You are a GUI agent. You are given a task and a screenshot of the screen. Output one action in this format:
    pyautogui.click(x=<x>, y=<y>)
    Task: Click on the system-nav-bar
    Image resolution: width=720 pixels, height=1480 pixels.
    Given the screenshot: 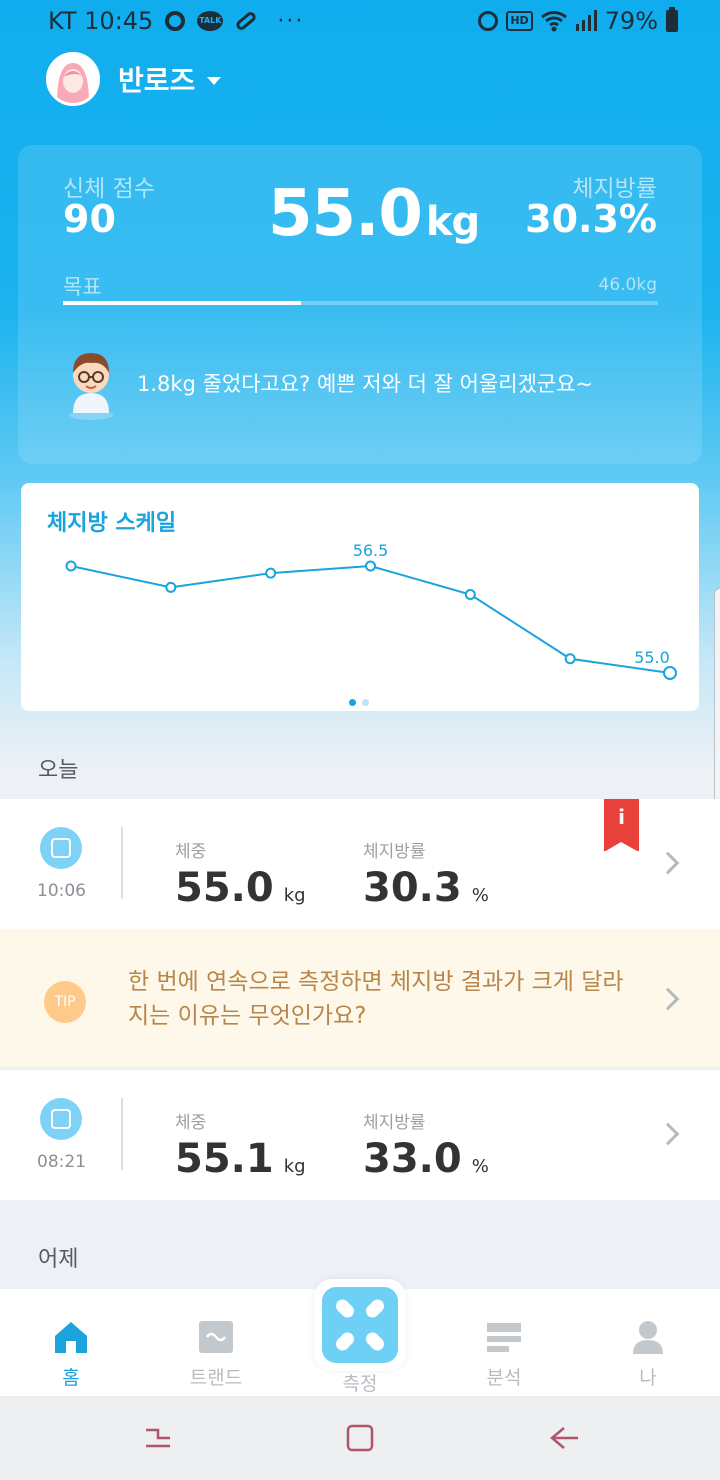 What is the action you would take?
    pyautogui.click(x=360, y=1438)
    